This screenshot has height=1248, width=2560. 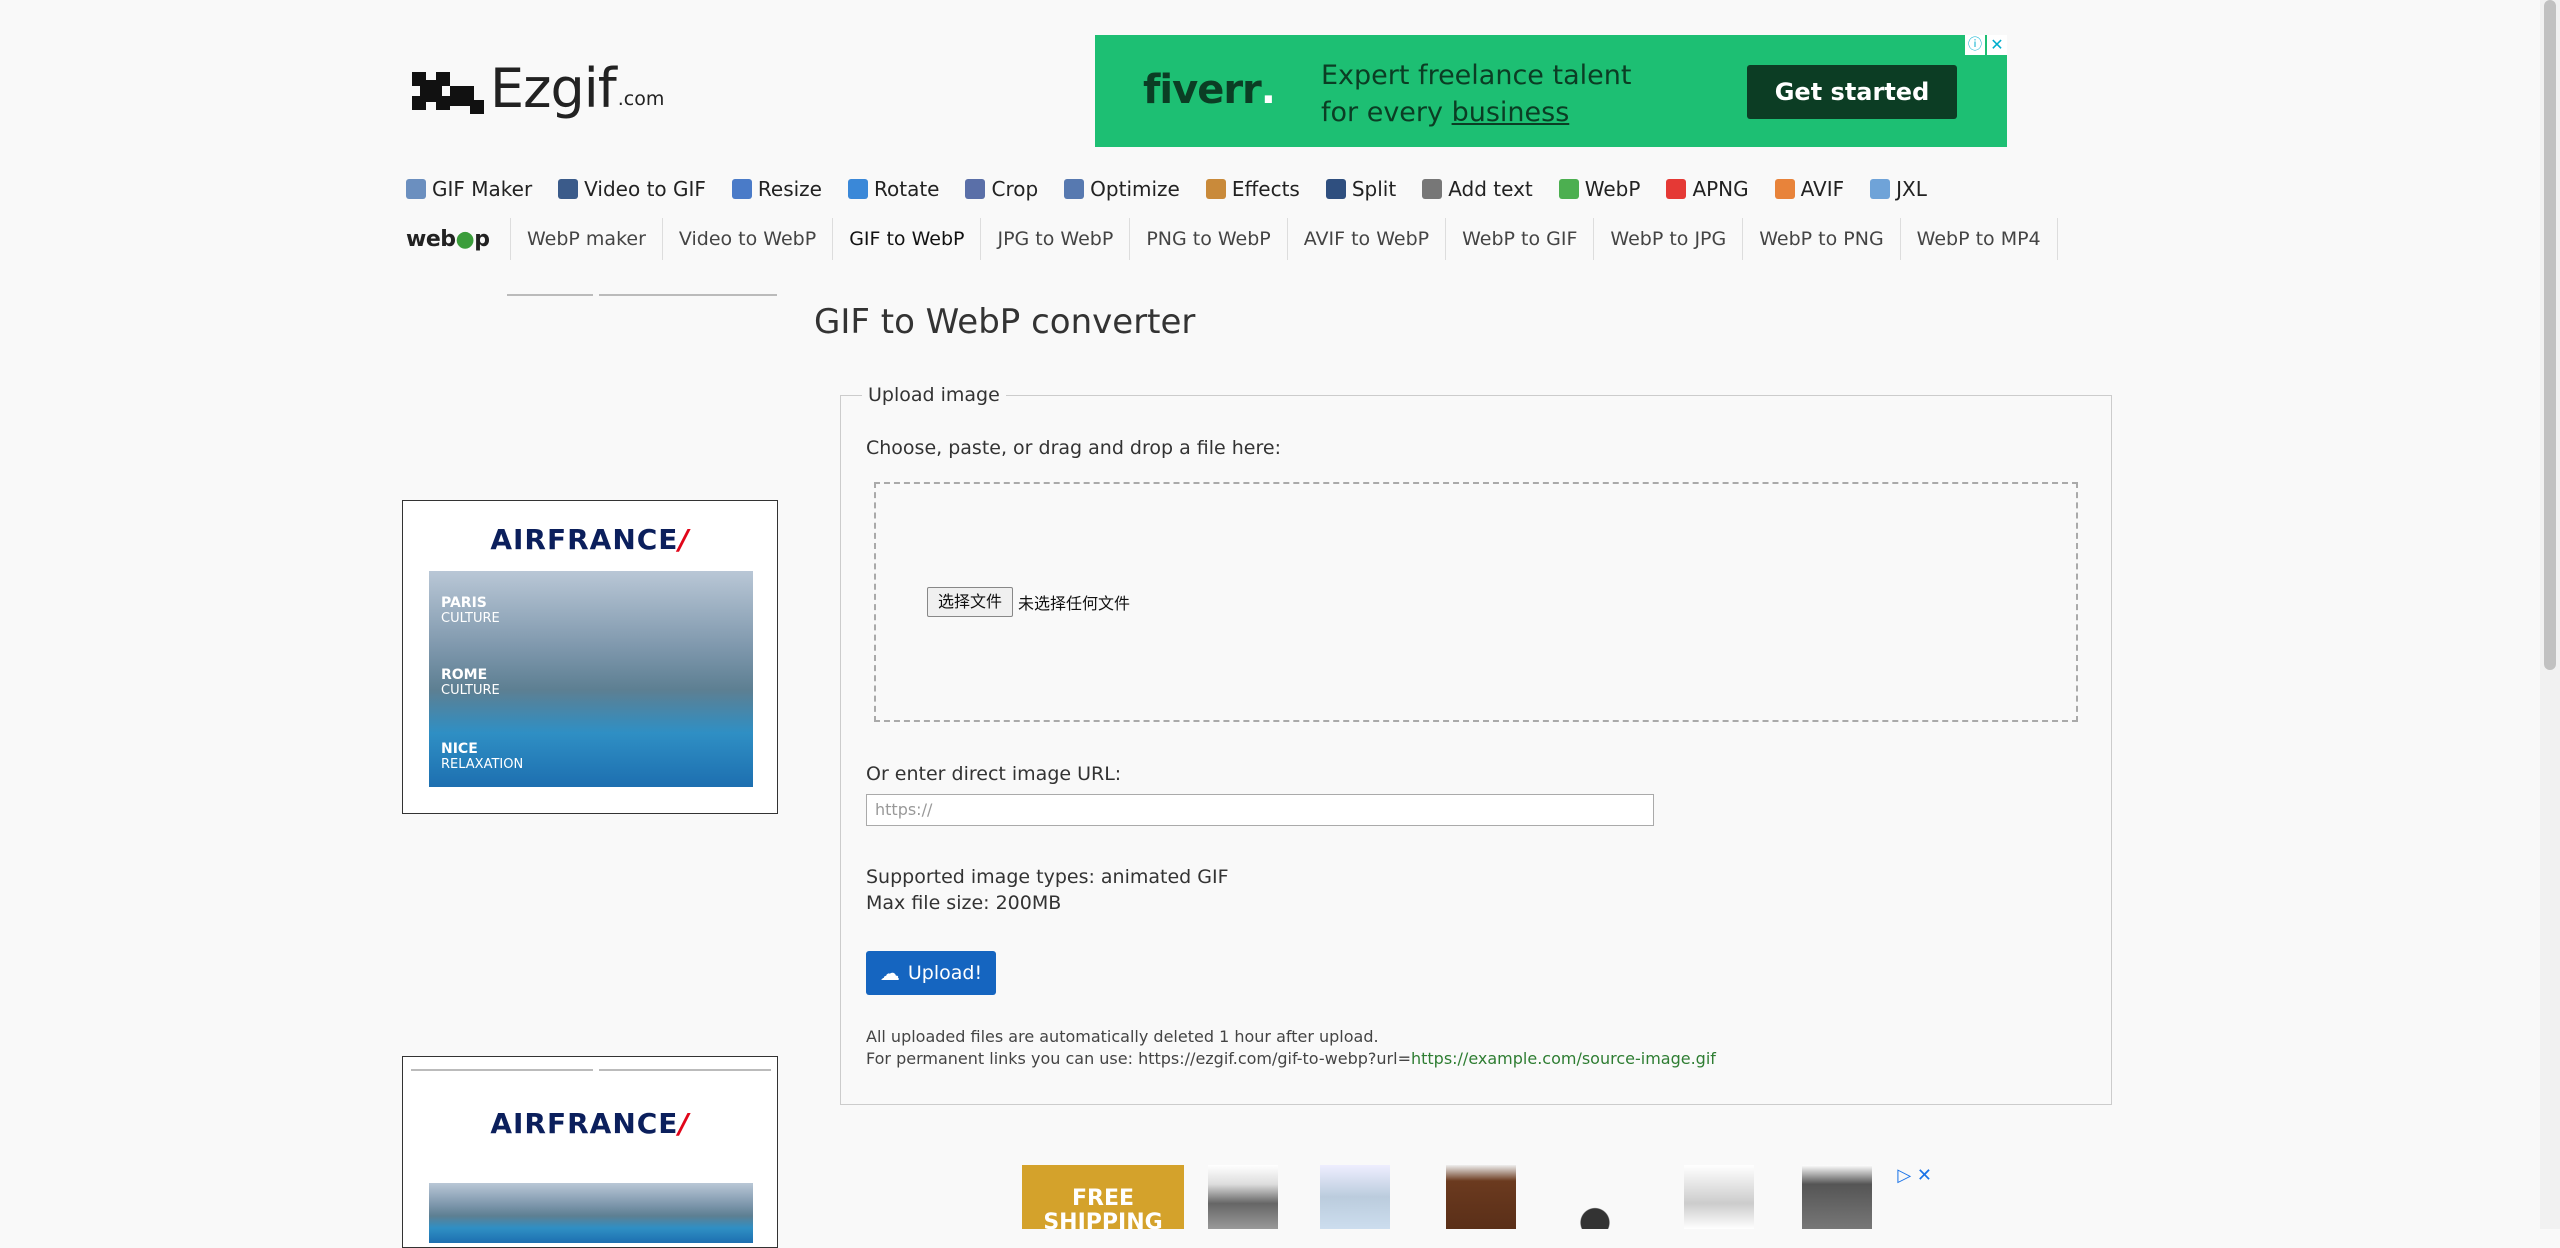 I want to click on url-label: Or enter direct image URL:, so click(x=994, y=774).